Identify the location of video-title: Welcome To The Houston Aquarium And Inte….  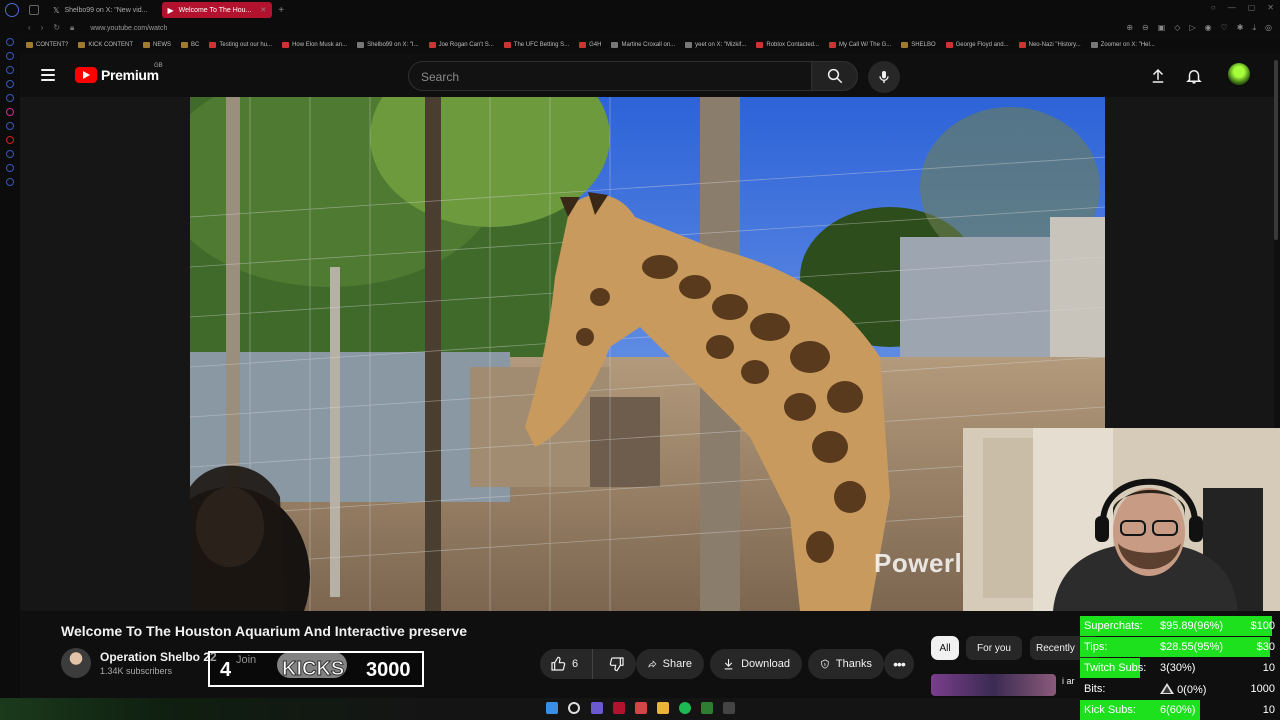
(264, 631).